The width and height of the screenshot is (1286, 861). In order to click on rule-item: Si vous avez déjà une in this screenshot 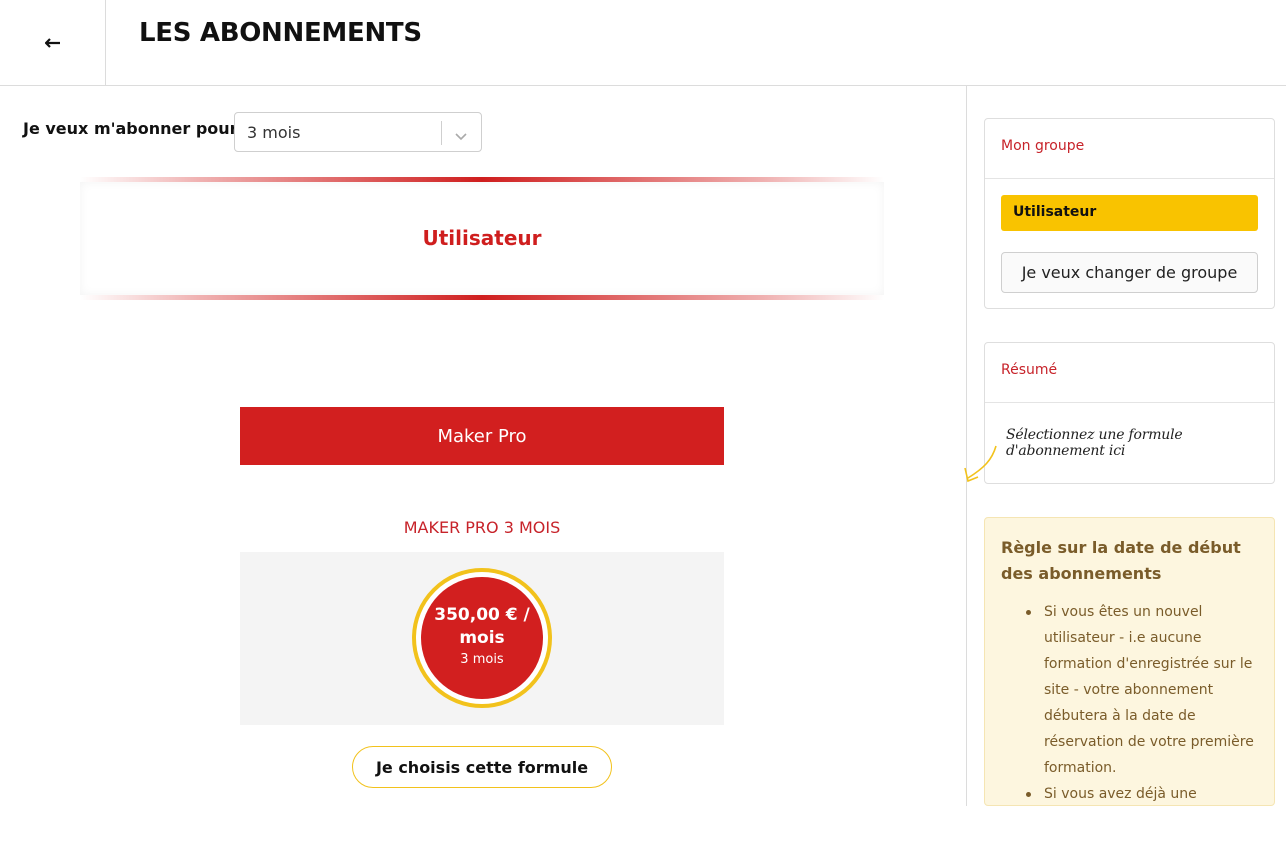, I will do `click(1143, 793)`.